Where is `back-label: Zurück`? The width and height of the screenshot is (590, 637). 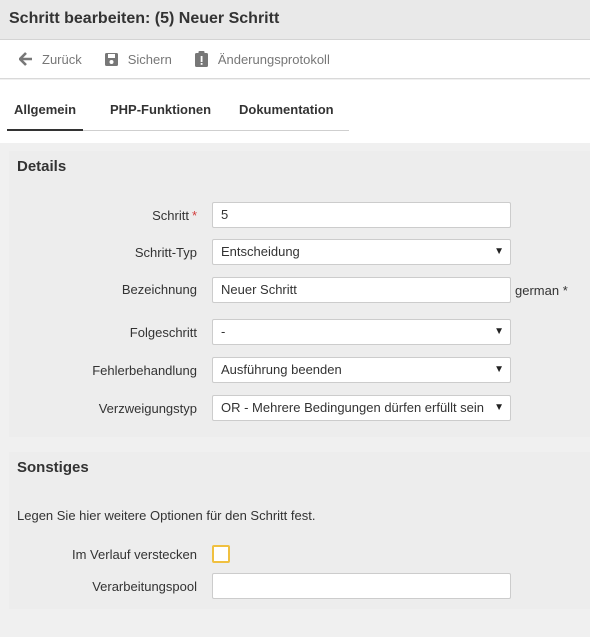
back-label: Zurück is located at coordinates (62, 59).